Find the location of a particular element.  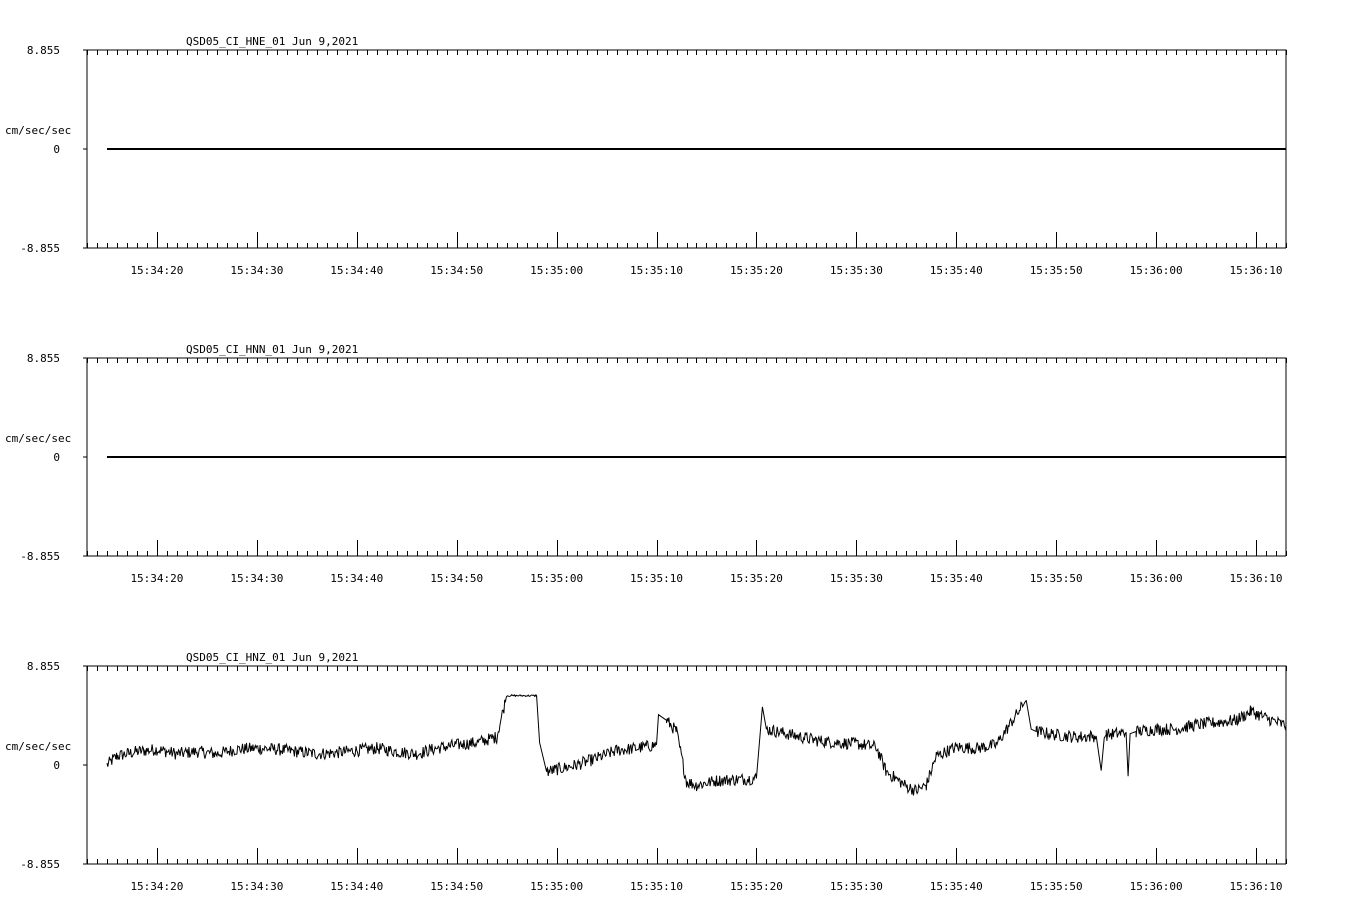

panel-title: QSD05_CI_HNE_01 Jun 9,2021 is located at coordinates (272, 41).